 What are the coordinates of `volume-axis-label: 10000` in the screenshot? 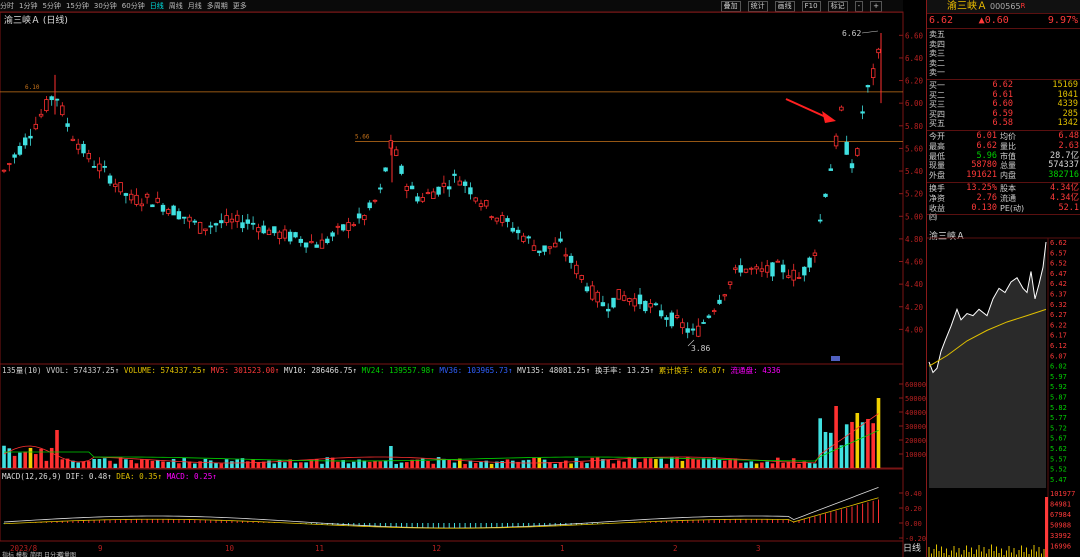 It's located at (915, 455).